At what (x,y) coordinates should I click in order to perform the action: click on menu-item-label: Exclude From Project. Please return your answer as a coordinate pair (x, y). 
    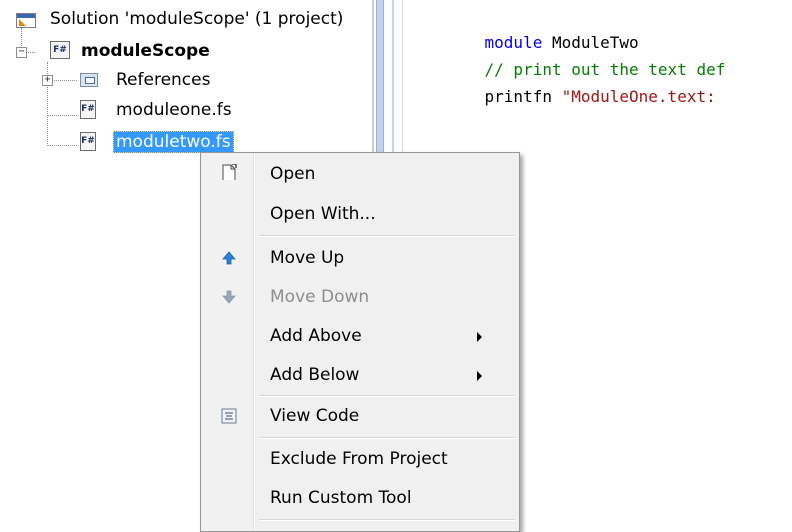
    Looking at the image, I should click on (359, 459).